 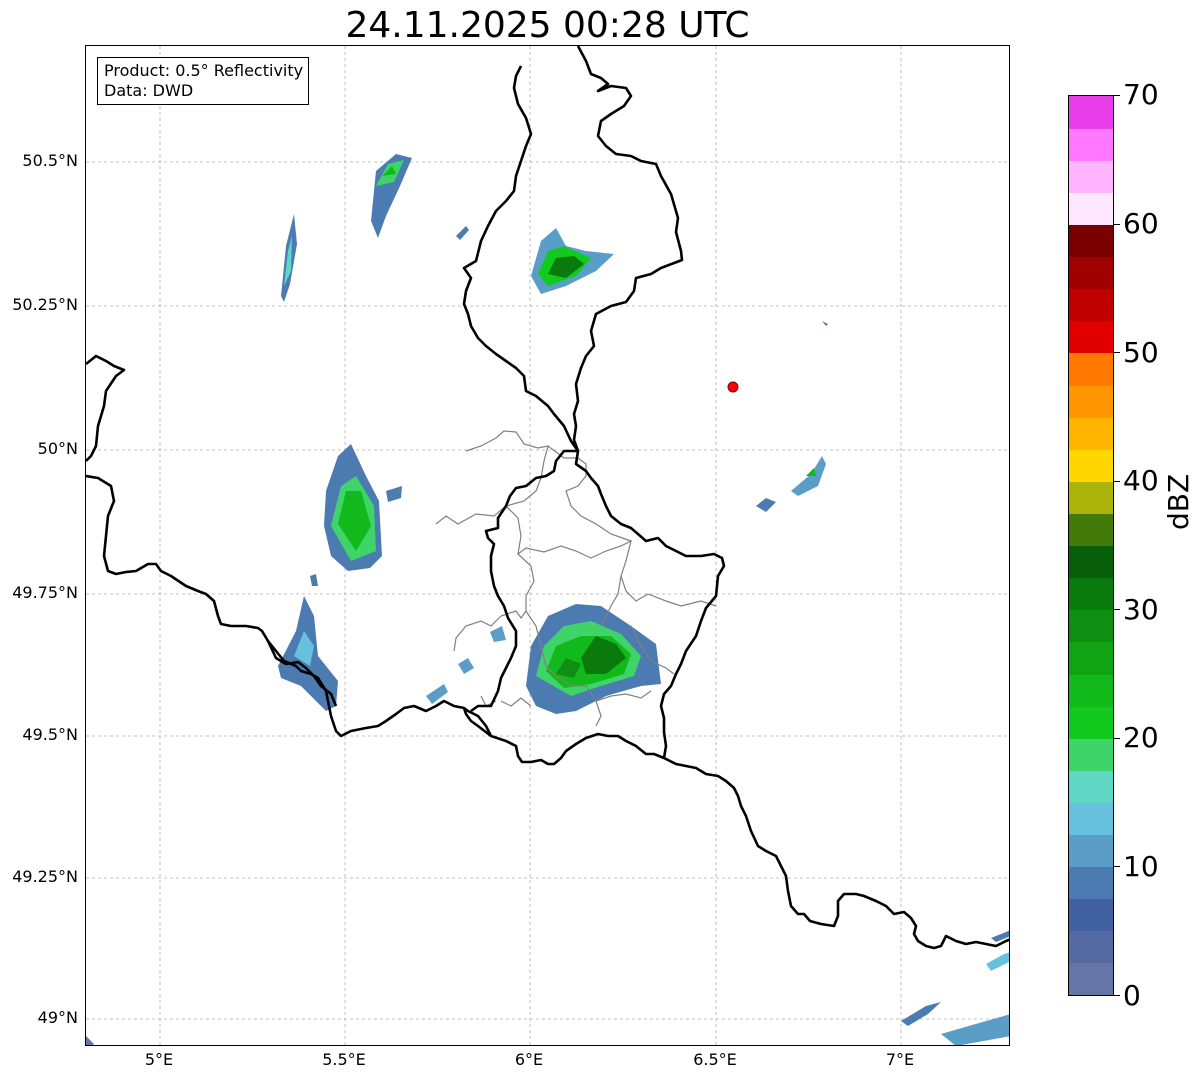 What do you see at coordinates (50, 734) in the screenshot?
I see `lat-tick-label: 49.5°N` at bounding box center [50, 734].